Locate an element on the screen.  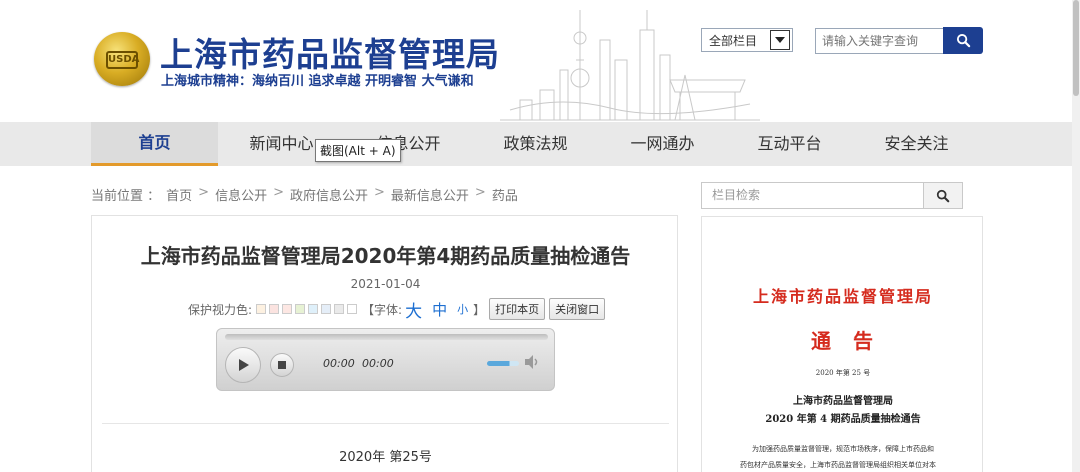
doc-title-line1: 上海市药品监督管理局 is located at coordinates (843, 401).